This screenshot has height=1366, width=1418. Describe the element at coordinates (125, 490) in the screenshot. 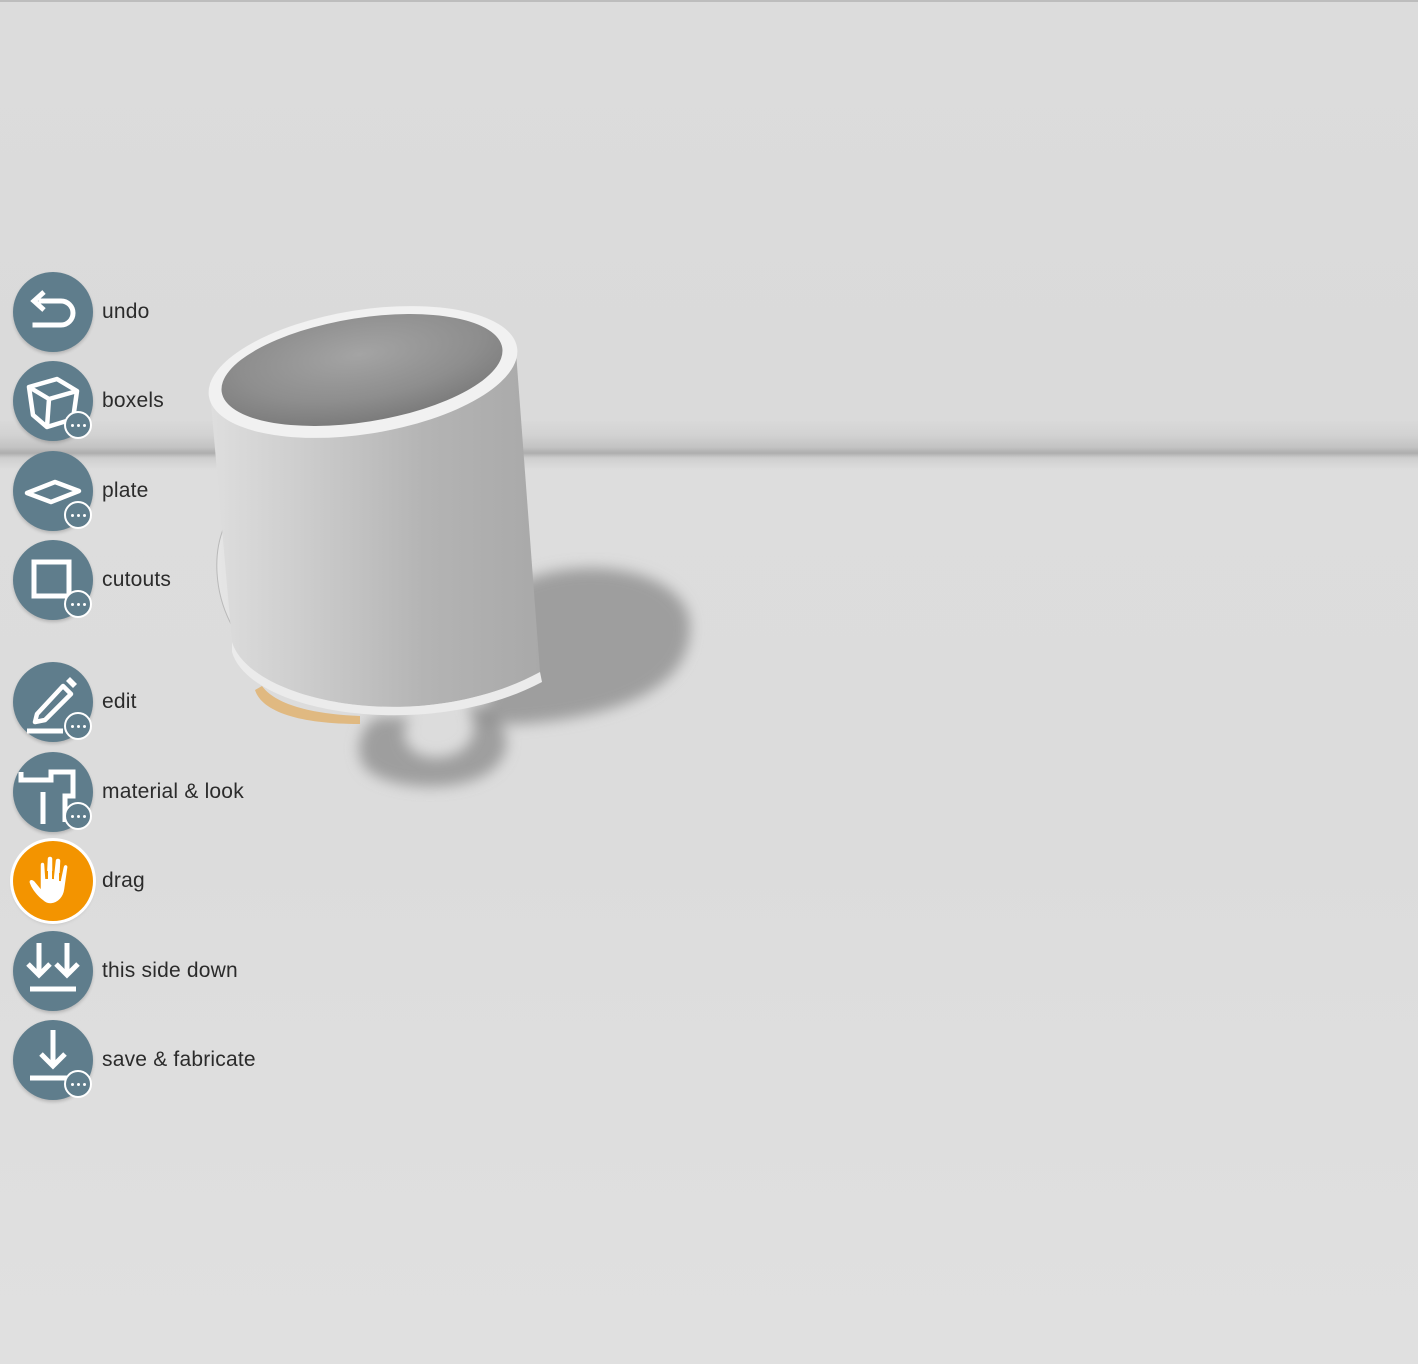

I see `plate-label: plate` at that location.